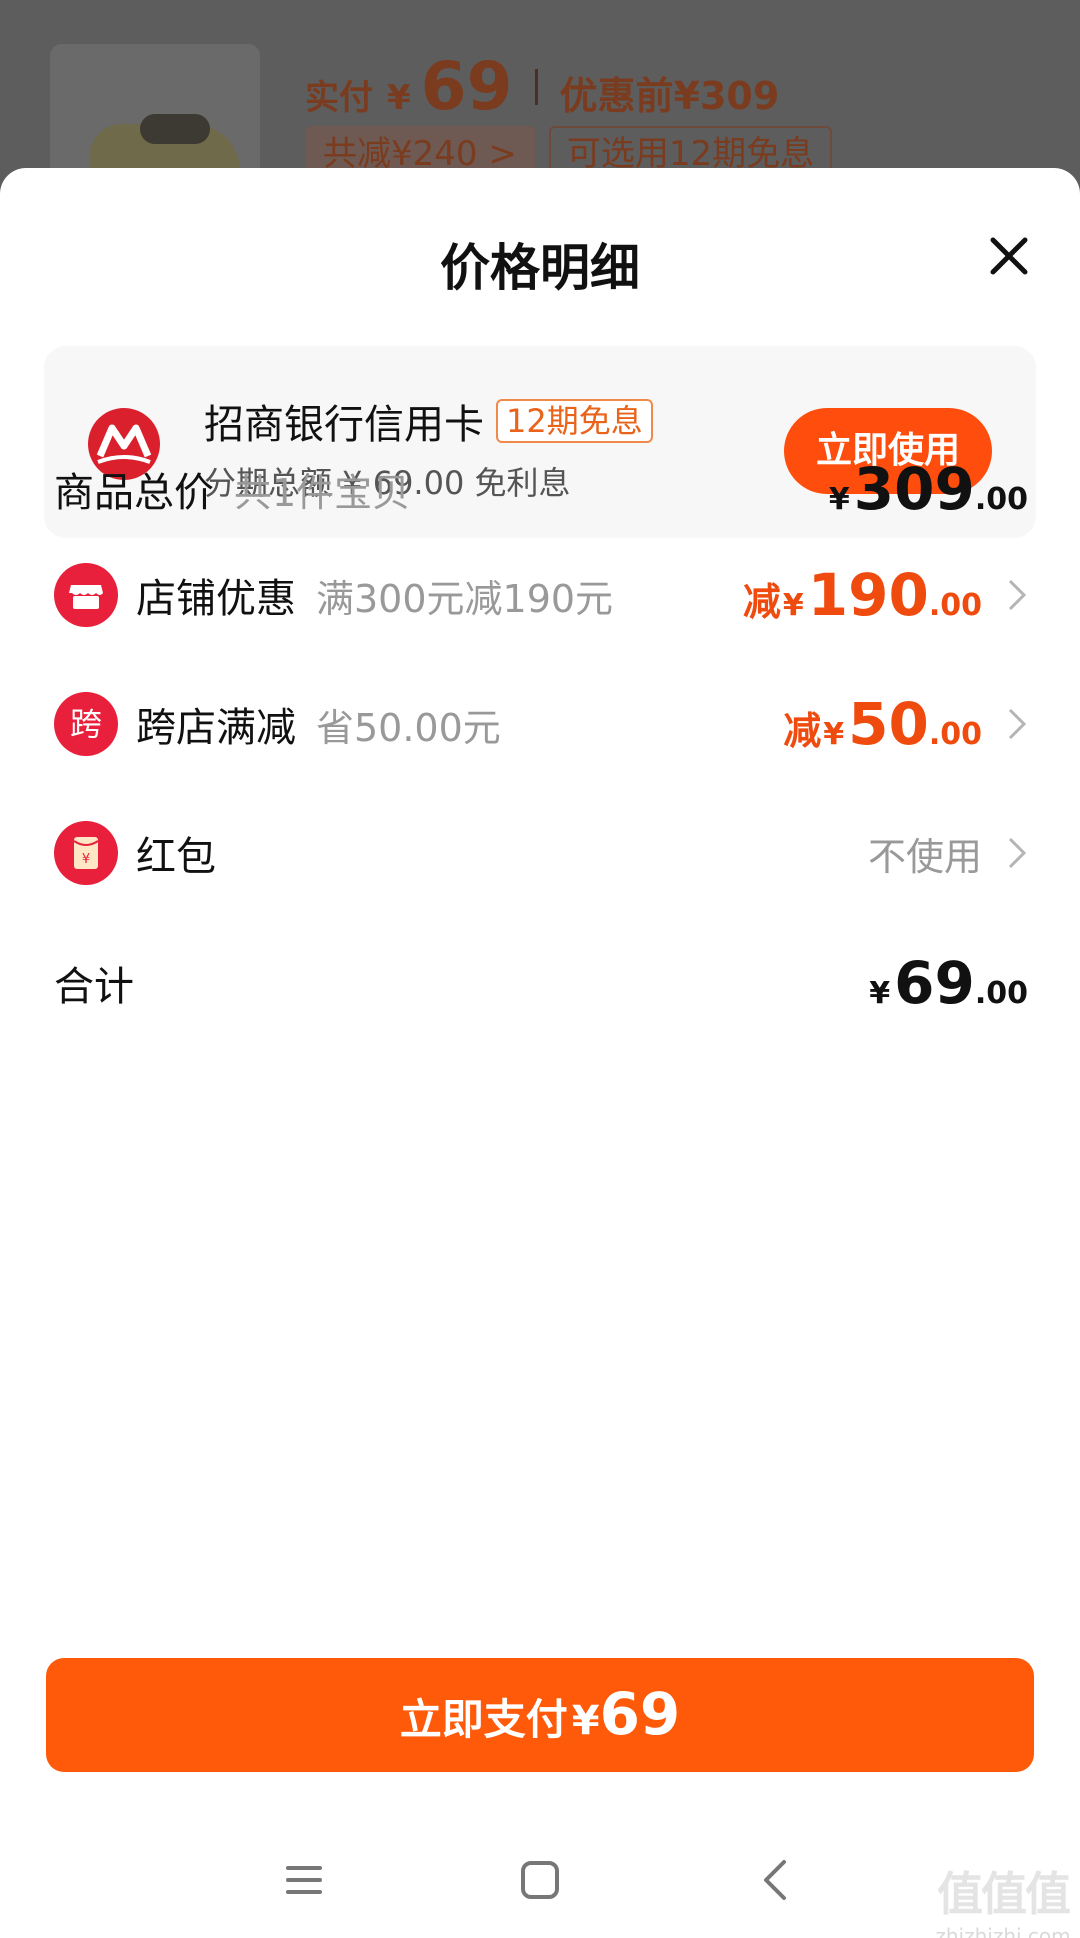  What do you see at coordinates (541, 853) in the screenshot?
I see `red-packet-row: ¥ 红包 不使用` at bounding box center [541, 853].